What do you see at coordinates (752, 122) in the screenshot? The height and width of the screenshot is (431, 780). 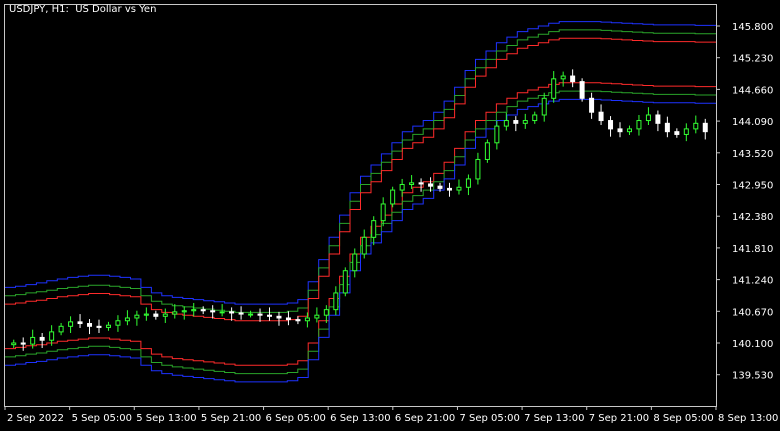 I see `y-tick-label: 144.090` at bounding box center [752, 122].